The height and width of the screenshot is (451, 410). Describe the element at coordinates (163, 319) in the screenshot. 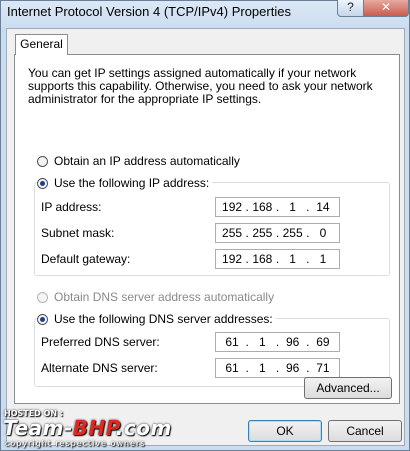

I see `dns-manual-label: Use the following DNS server addresses:` at that location.